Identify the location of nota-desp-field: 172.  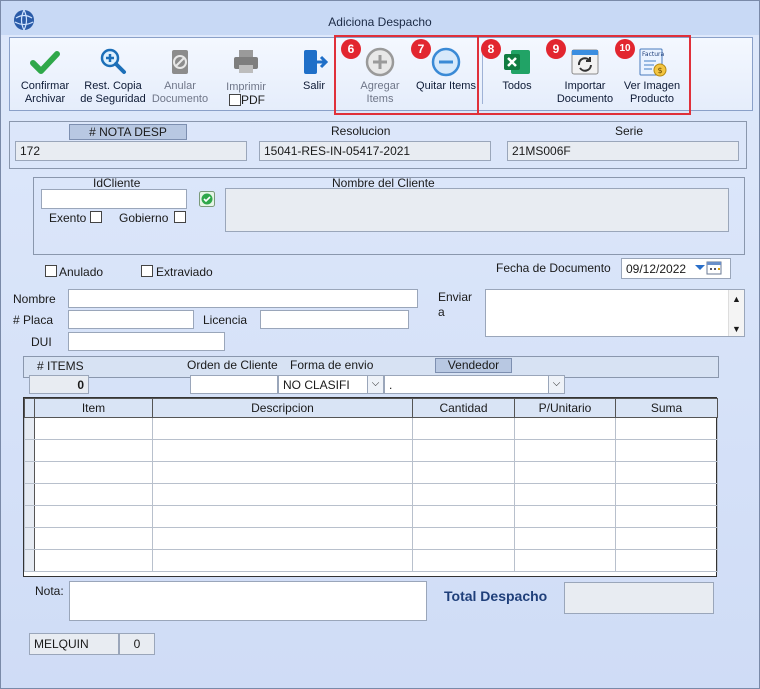
(131, 151).